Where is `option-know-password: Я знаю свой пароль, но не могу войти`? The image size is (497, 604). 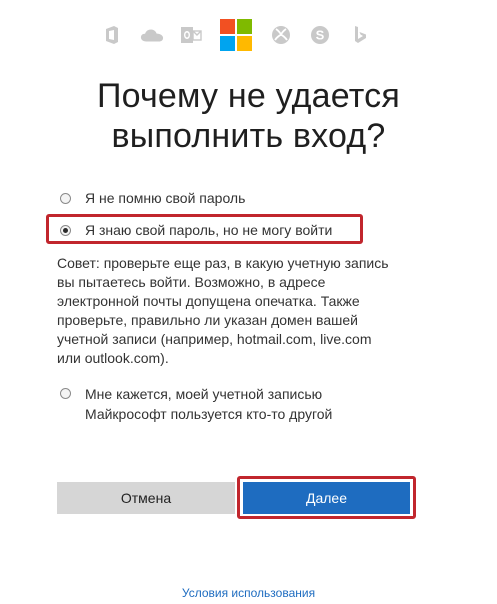
option-know-password: Я знаю свой пароль, но не могу войти is located at coordinates (196, 230).